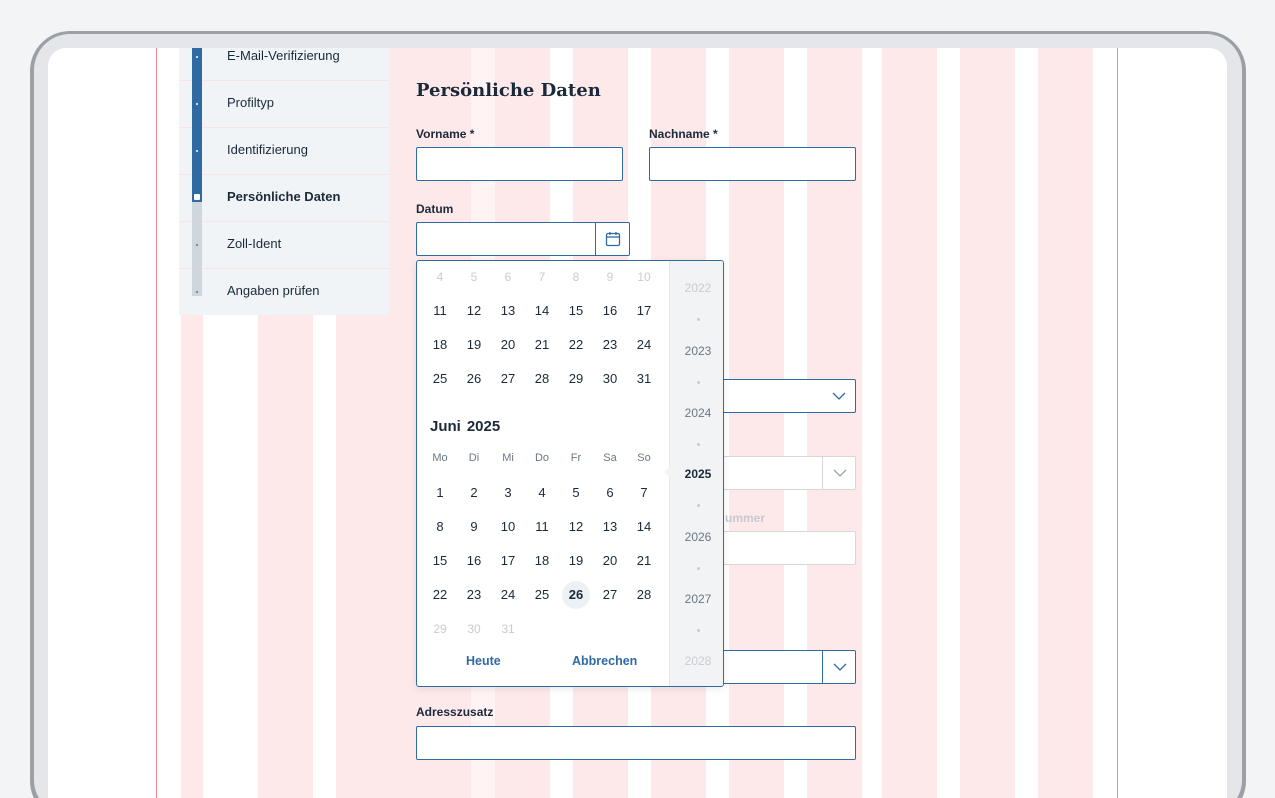  I want to click on calendar-day: 31, so click(644, 379).